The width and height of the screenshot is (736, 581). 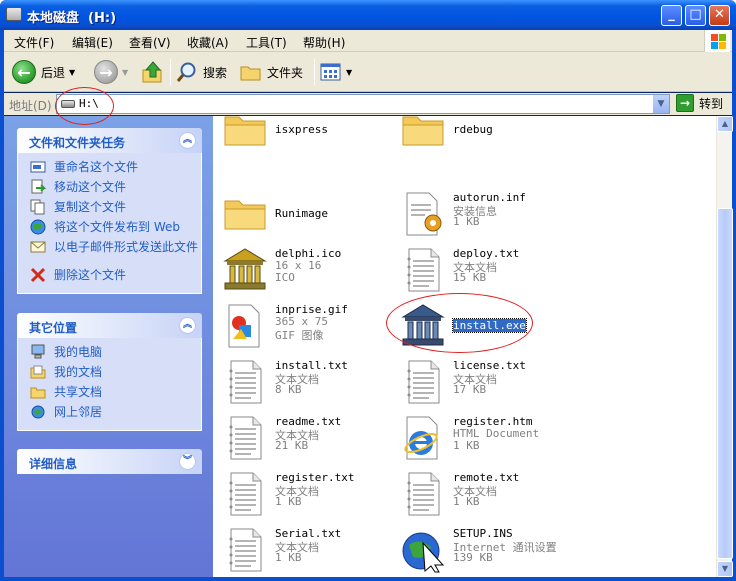 I want to click on address-dropdown-icon: ▼, so click(x=660, y=104).